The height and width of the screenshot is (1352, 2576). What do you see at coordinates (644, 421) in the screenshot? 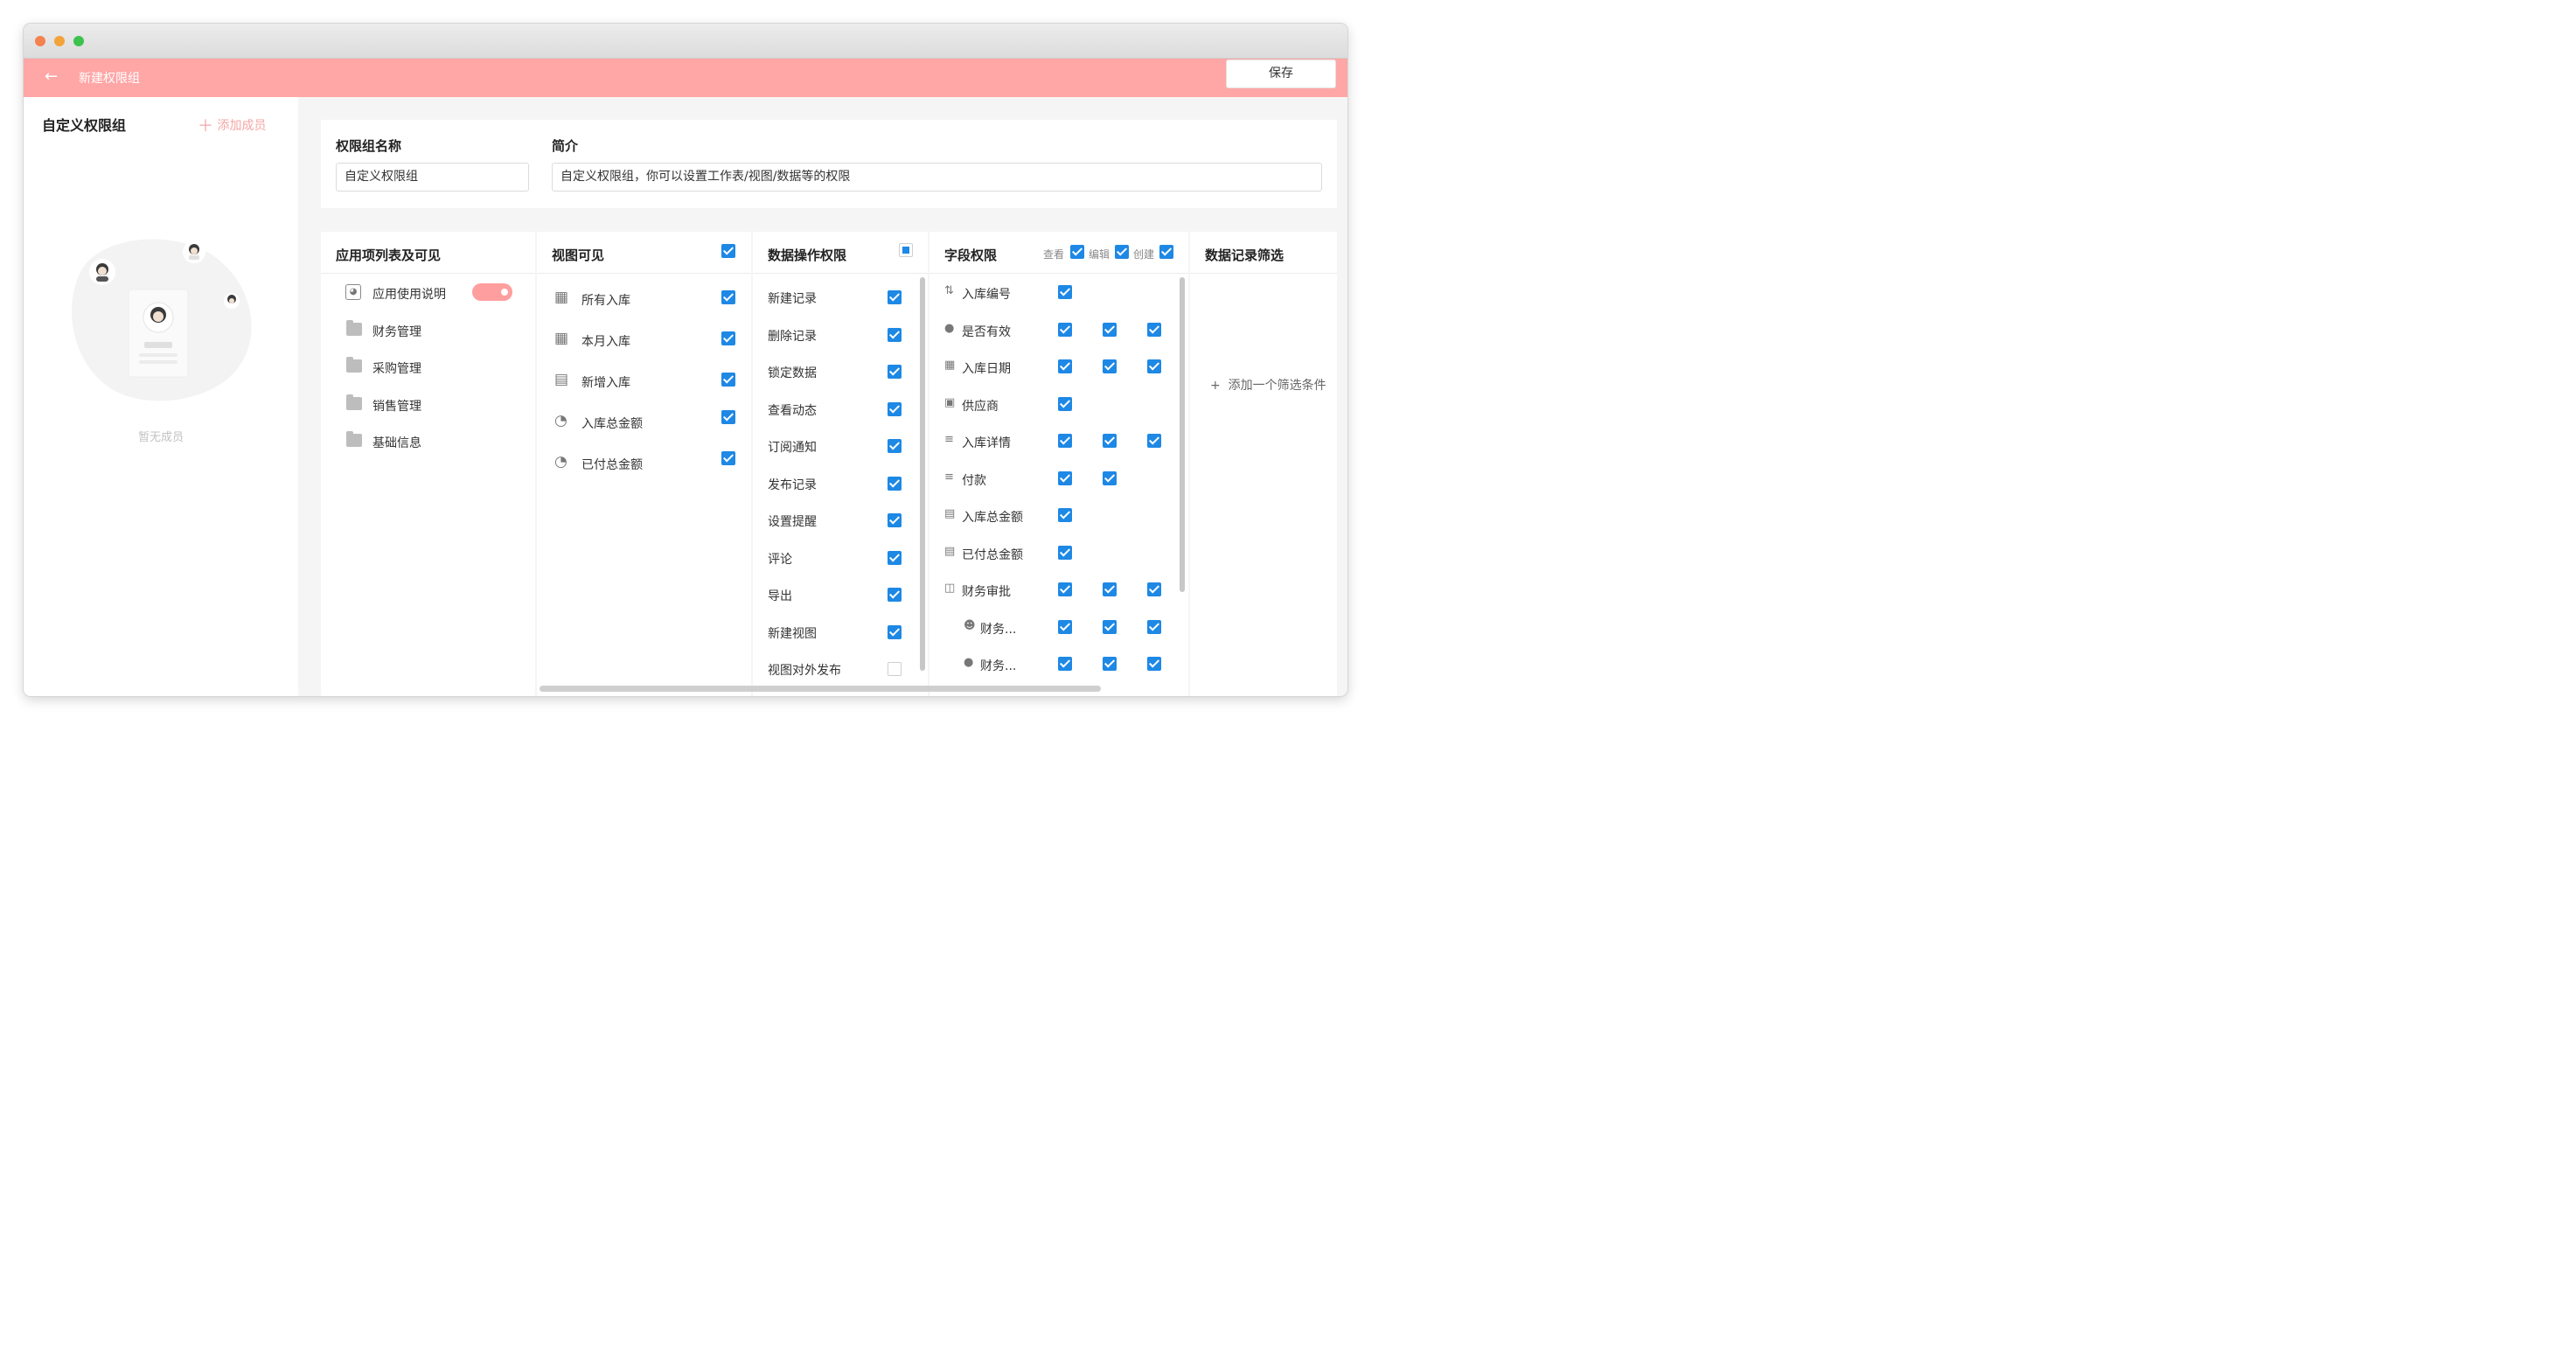
I see `view-item: ◔ 入库总金额` at bounding box center [644, 421].